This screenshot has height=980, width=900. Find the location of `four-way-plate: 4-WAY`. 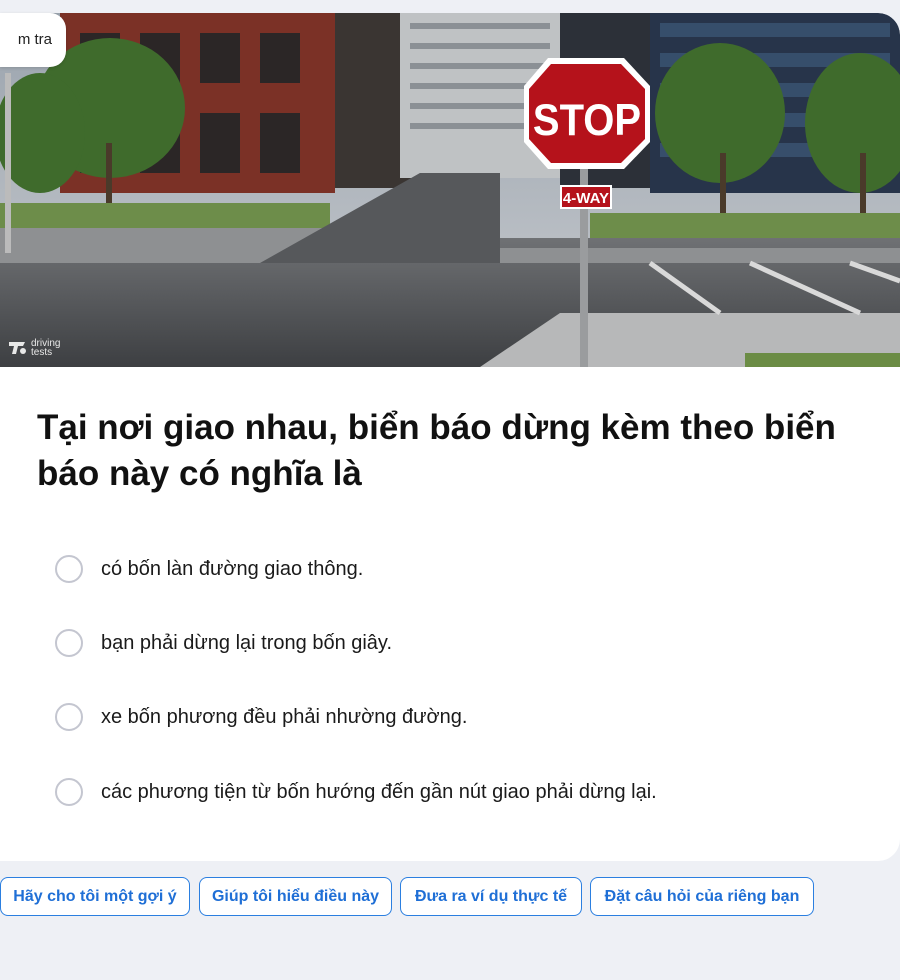

four-way-plate: 4-WAY is located at coordinates (586, 197).